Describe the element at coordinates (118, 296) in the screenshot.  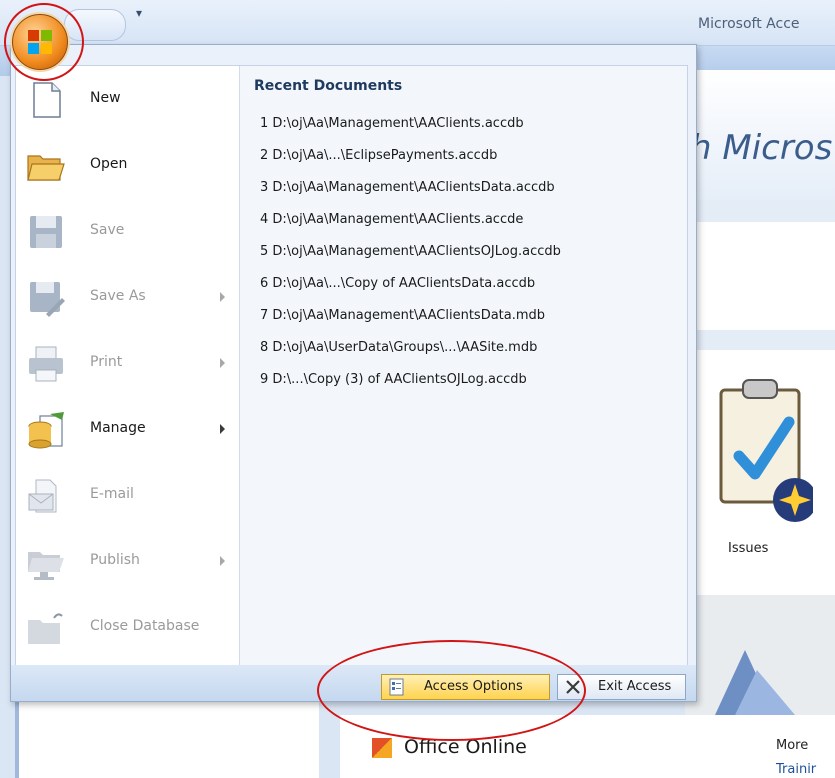
I see `menu-item-label: Save As` at that location.